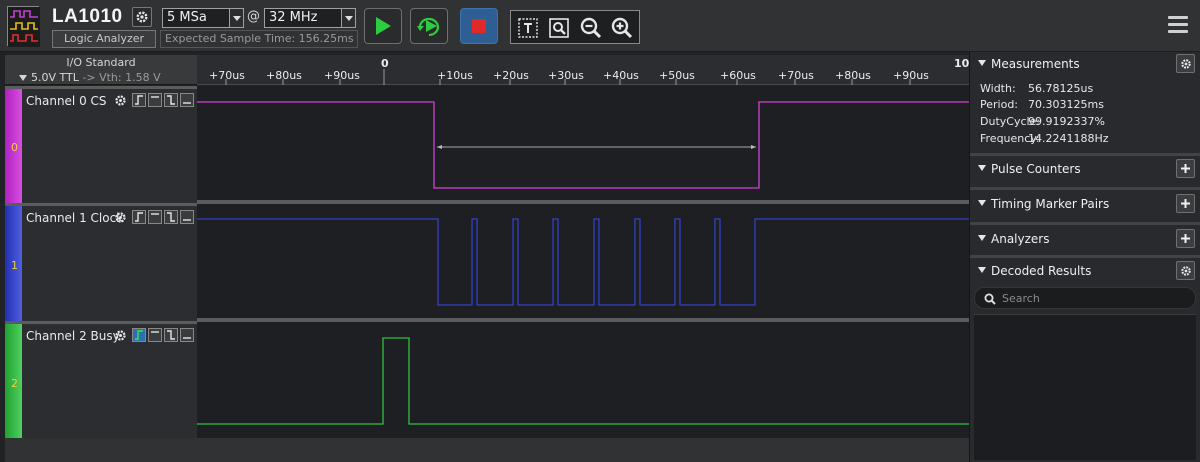  What do you see at coordinates (73, 336) in the screenshot?
I see `channel-name: Channel 2 Busy` at bounding box center [73, 336].